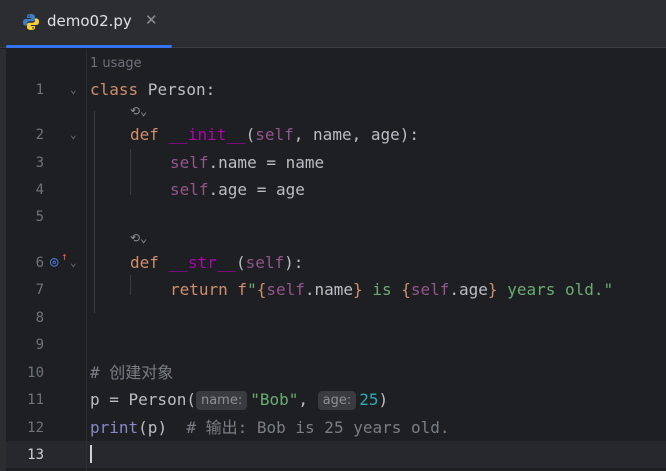  I want to click on comment: # 输出: Bob is 25 years old., so click(318, 427).